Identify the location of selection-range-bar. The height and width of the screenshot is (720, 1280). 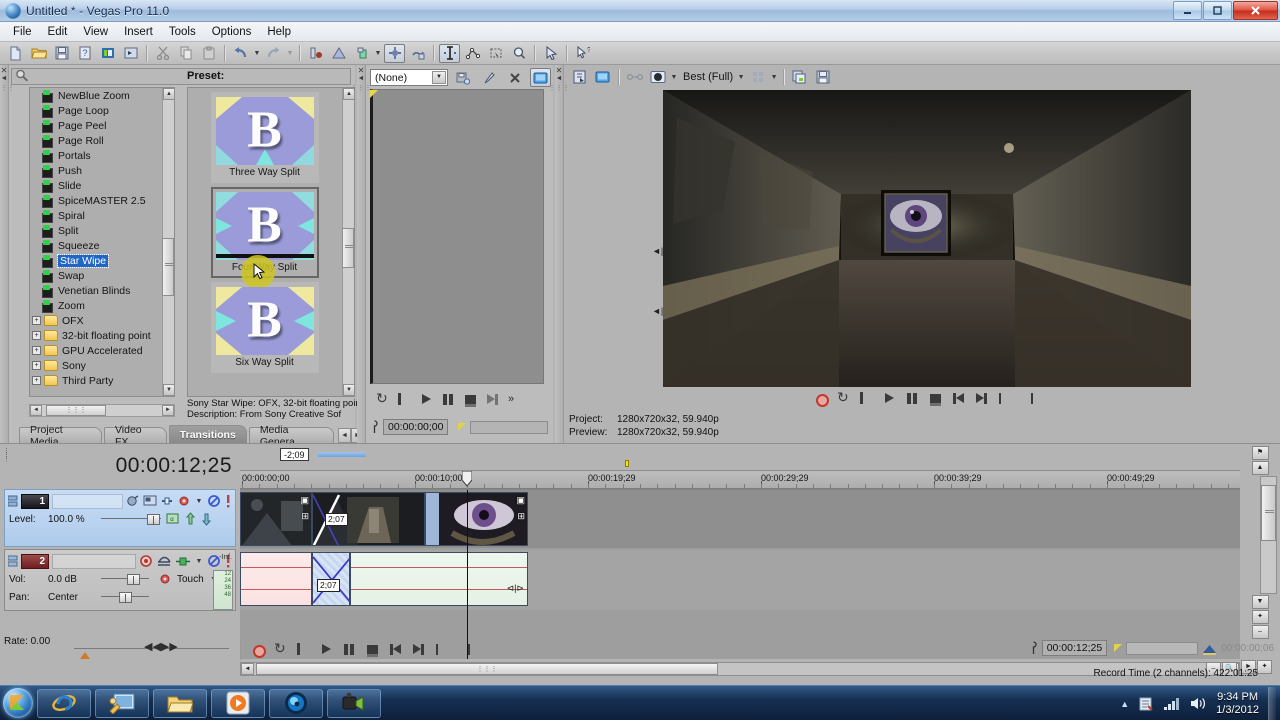
(1162, 648).